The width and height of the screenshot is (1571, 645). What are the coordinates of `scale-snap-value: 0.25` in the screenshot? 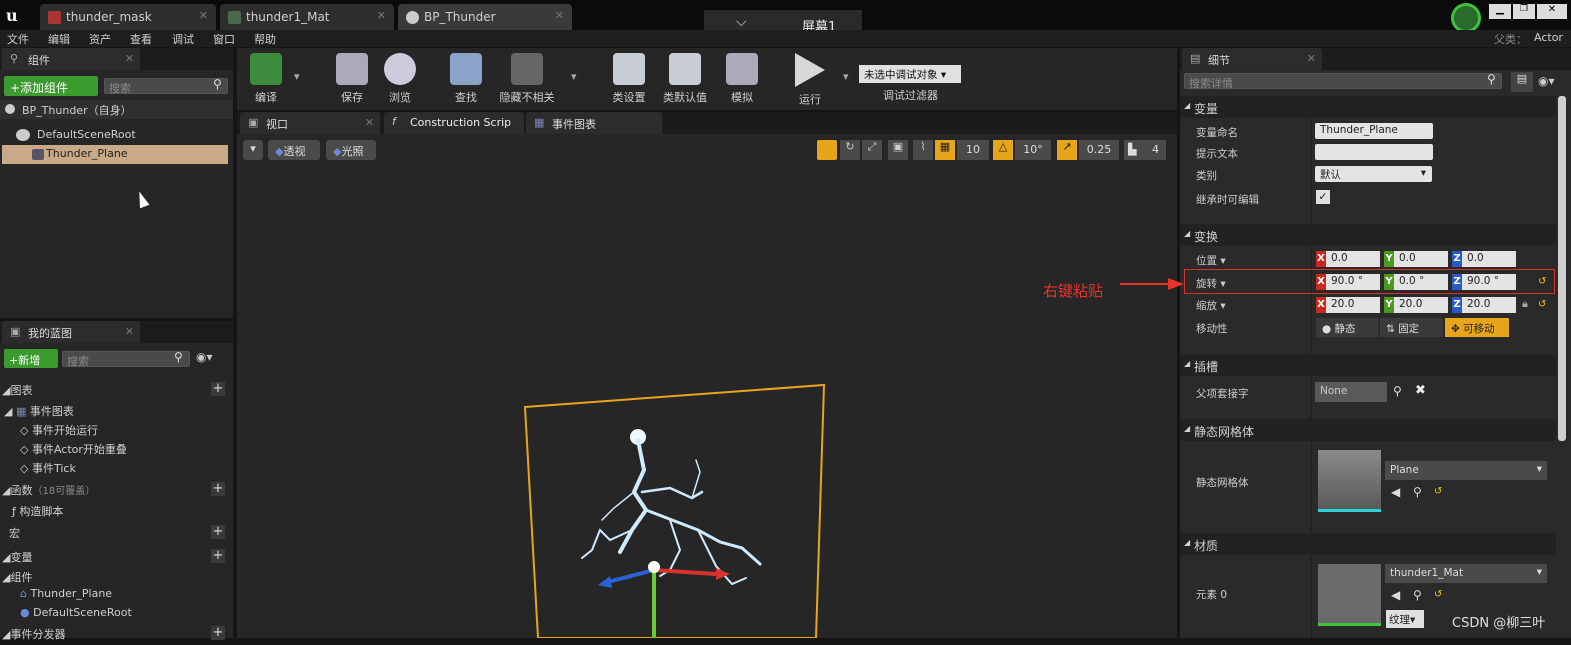 It's located at (1099, 150).